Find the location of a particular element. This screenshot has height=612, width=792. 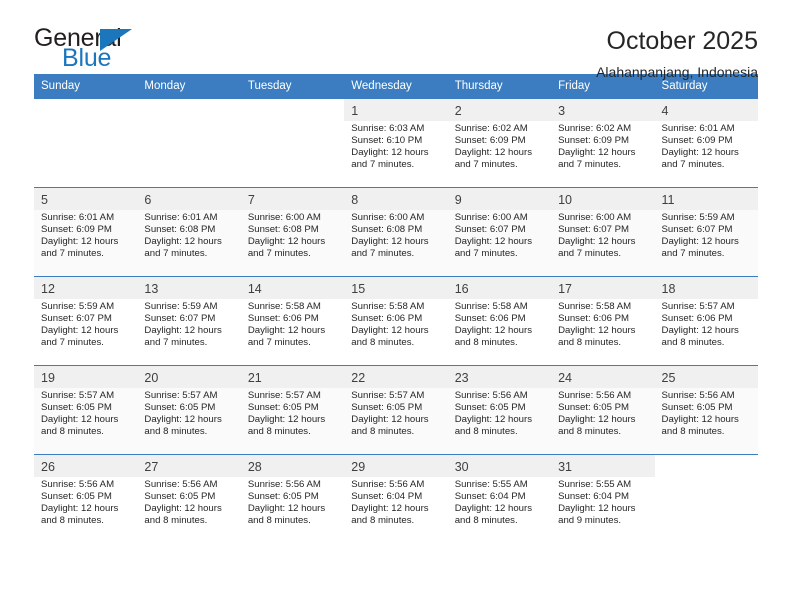

day-number: 27 is located at coordinates (189, 466).